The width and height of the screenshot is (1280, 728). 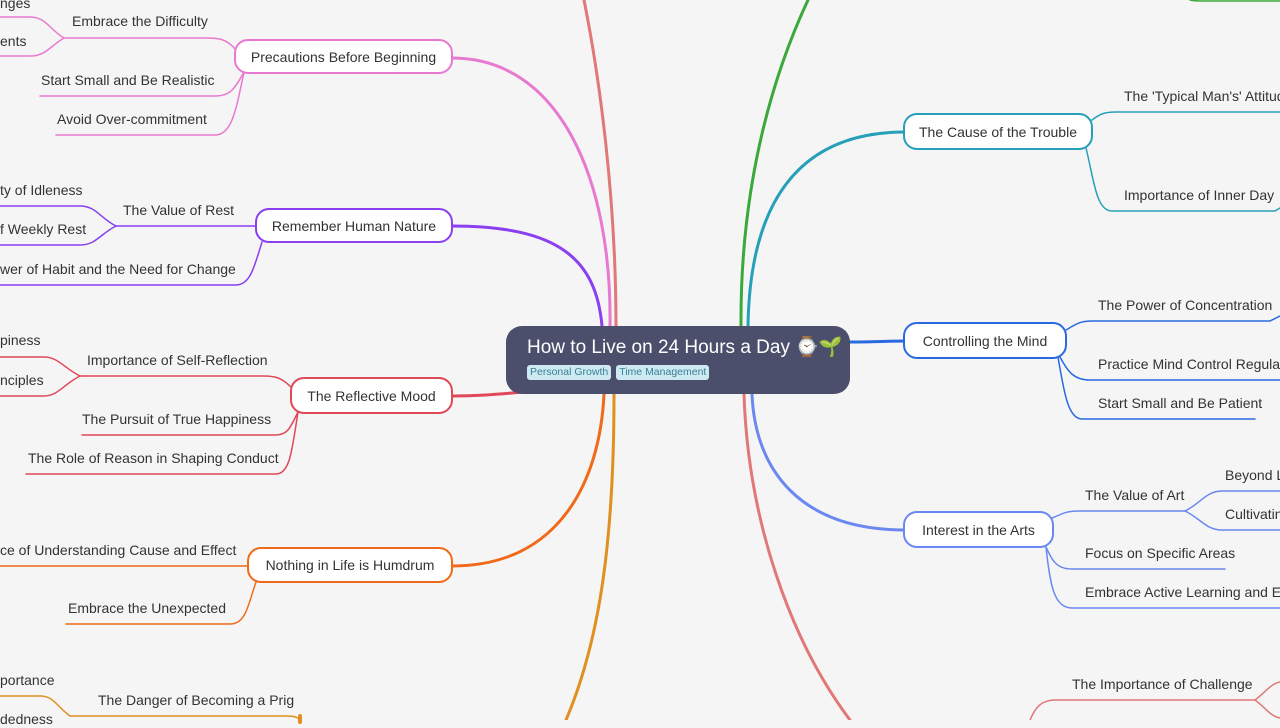 What do you see at coordinates (22, 380) in the screenshot?
I see `leaf-reflective-gc2: nciples` at bounding box center [22, 380].